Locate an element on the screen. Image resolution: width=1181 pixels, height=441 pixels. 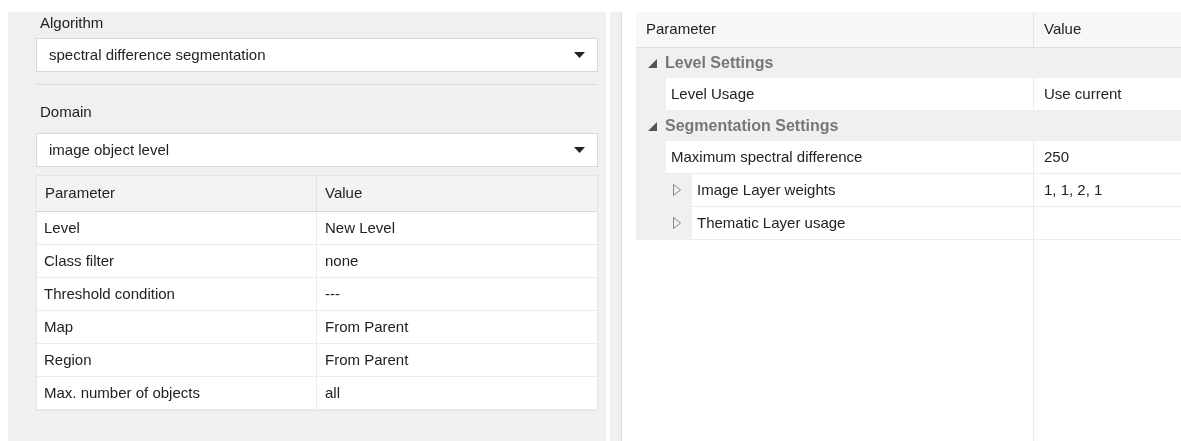
table-cell-text: New Level is located at coordinates (360, 227).